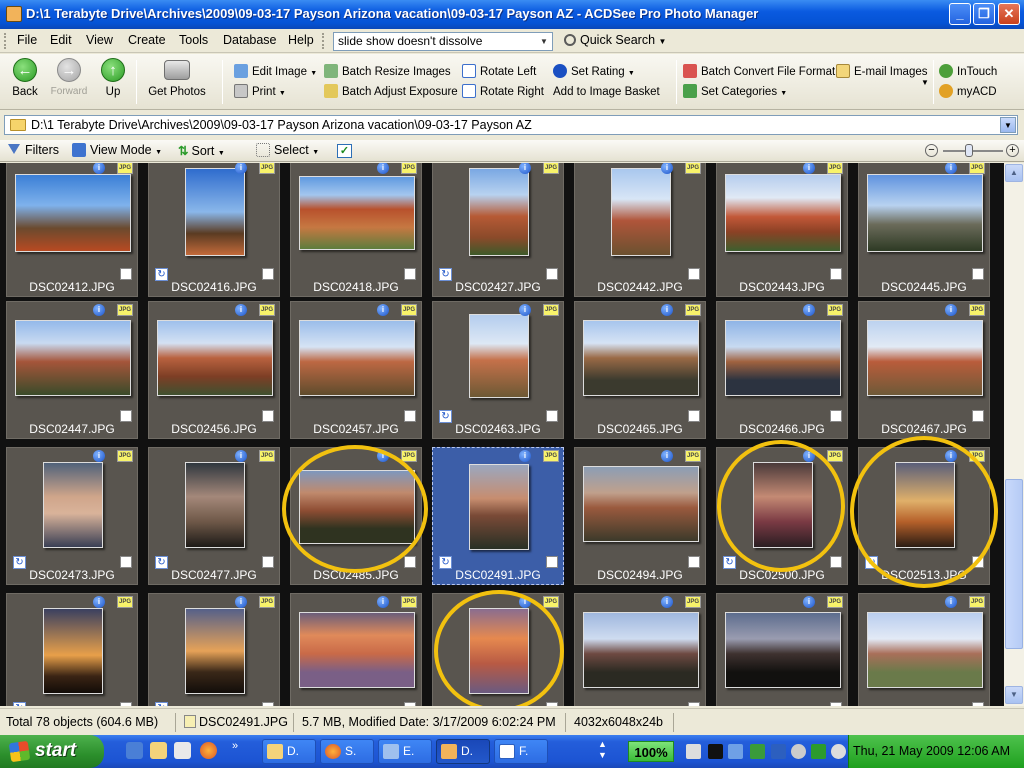 The height and width of the screenshot is (768, 1024). Describe the element at coordinates (594, 72) in the screenshot. I see `set-rating-button: Set Rating ▼` at that location.